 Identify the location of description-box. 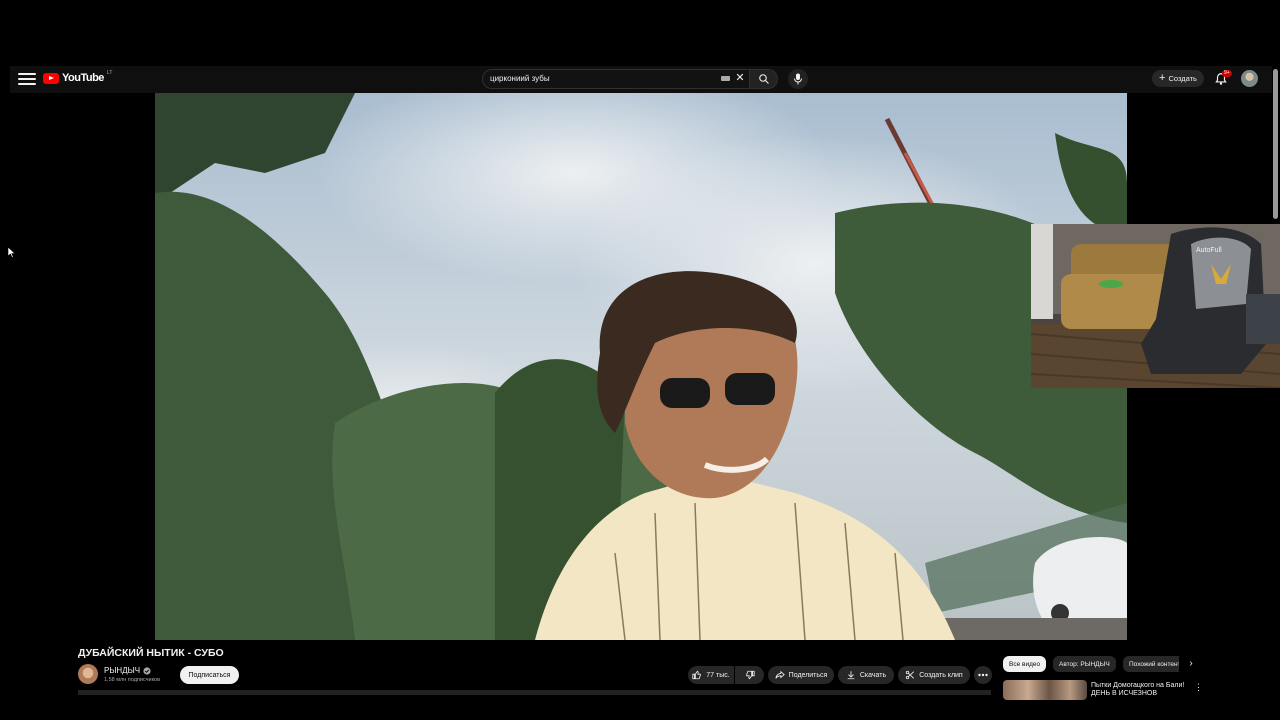
(534, 692).